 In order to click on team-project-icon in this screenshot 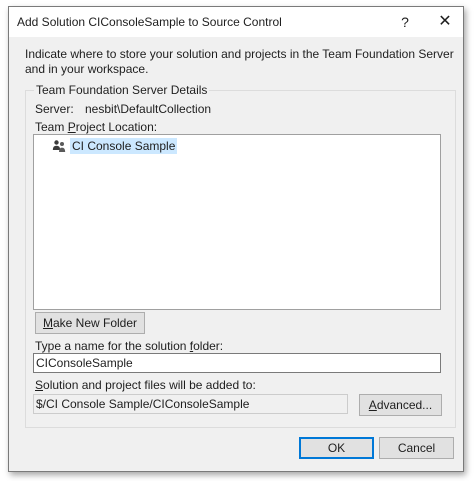, I will do `click(59, 146)`.